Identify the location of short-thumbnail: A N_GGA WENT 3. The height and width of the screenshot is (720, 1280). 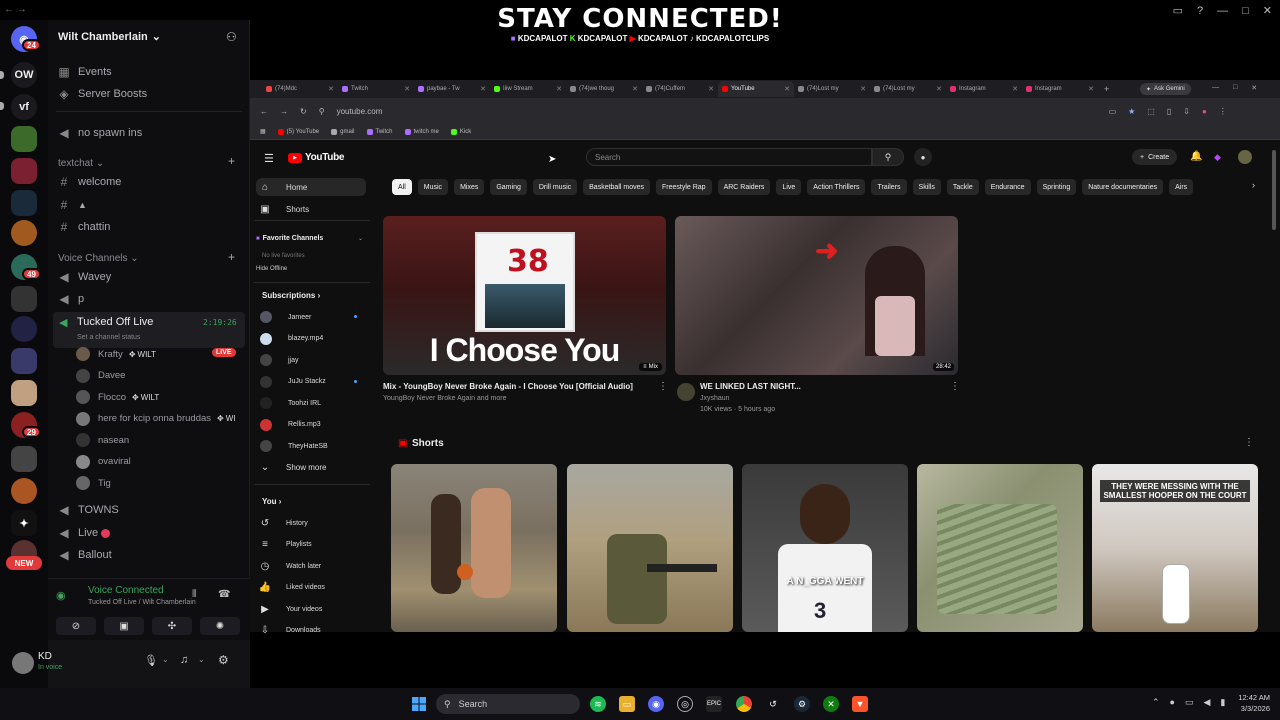
(825, 548).